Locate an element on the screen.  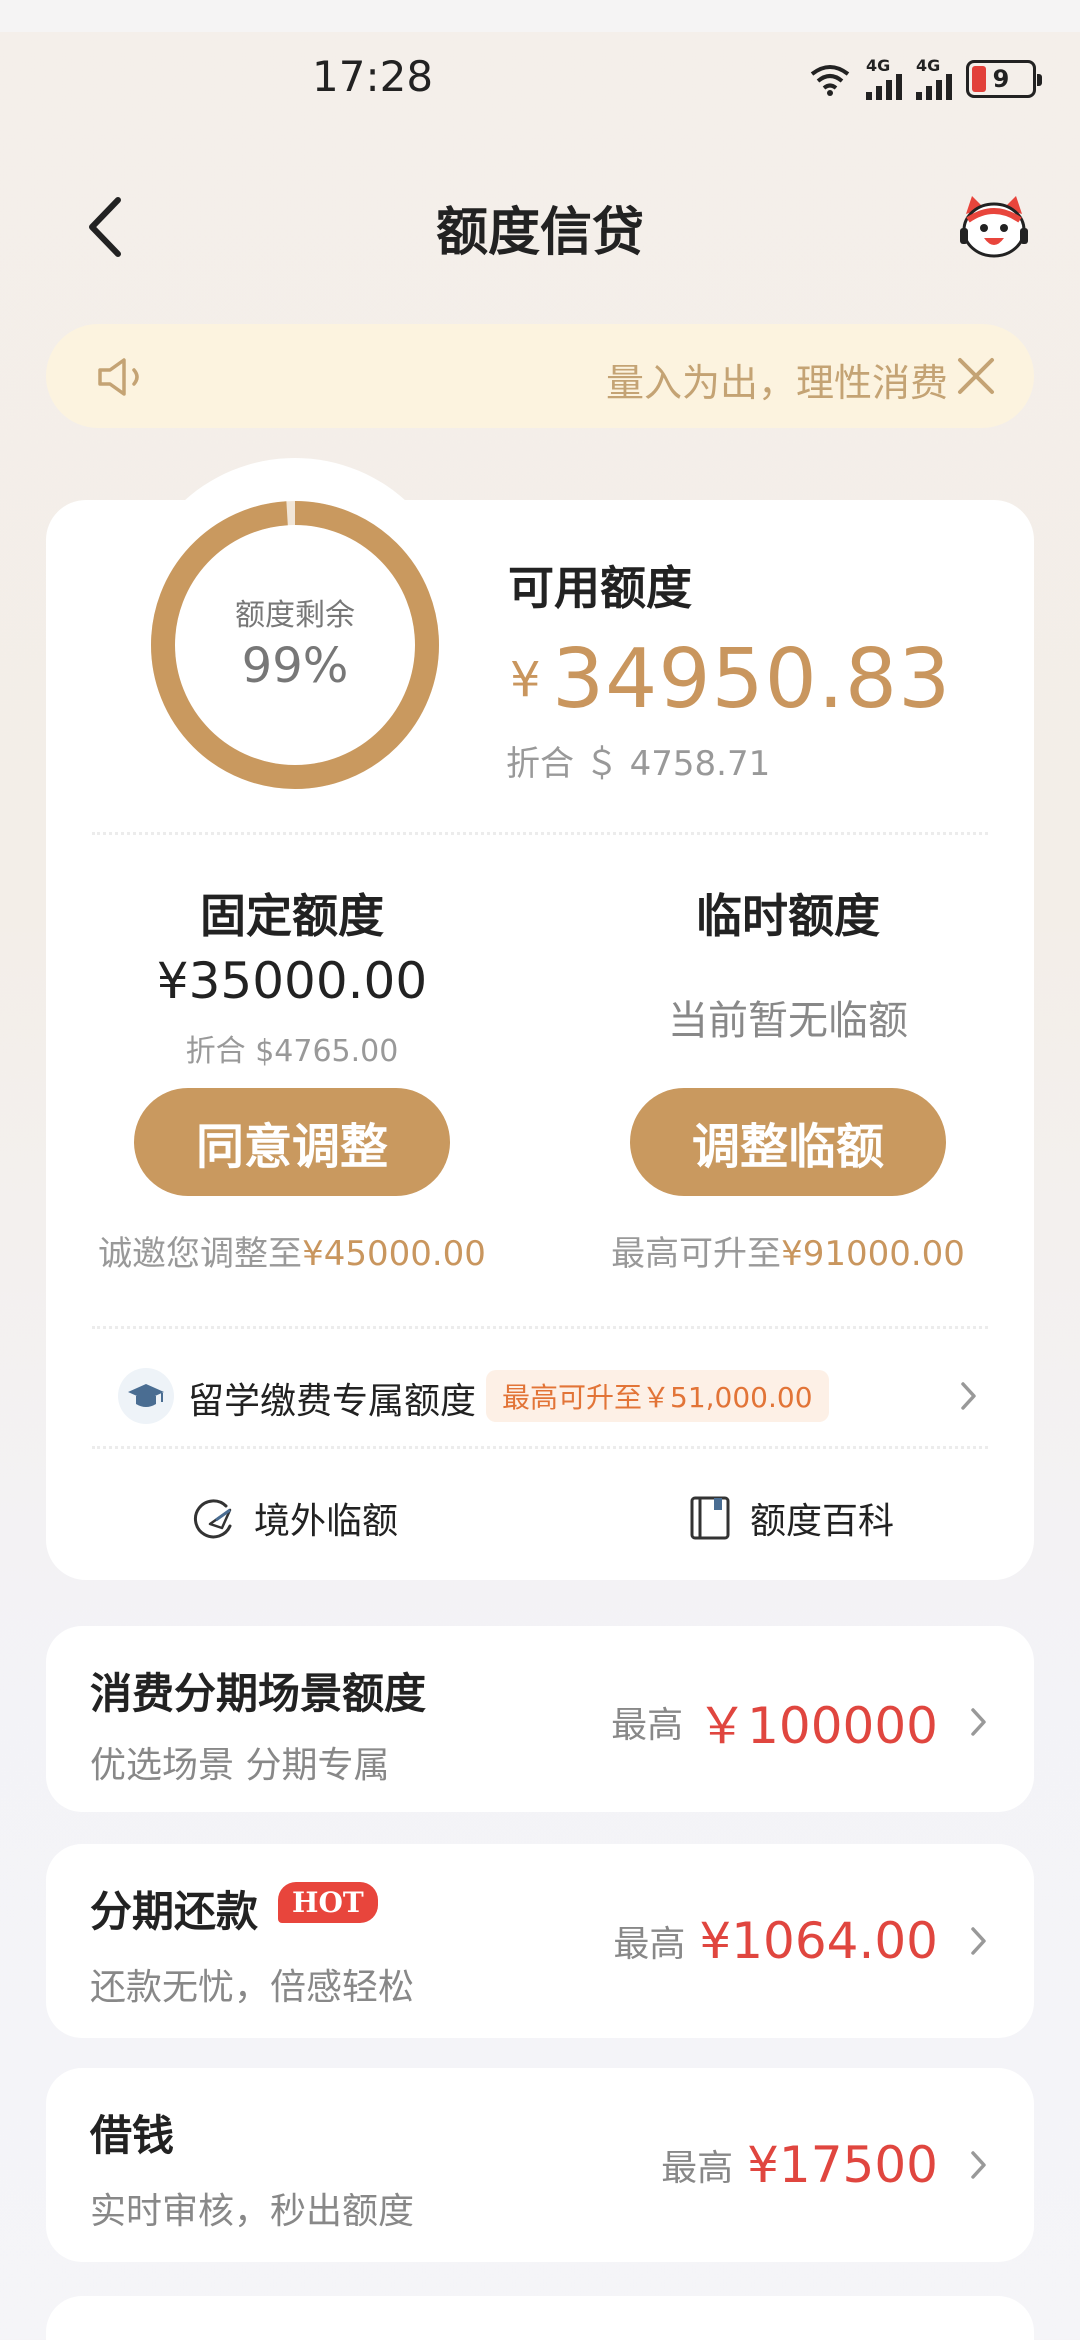
installment-repayment-card: 分期还款 HOT 还款无忧，倍感轻松 最高 ¥1064.00 is located at coordinates (540, 1941).